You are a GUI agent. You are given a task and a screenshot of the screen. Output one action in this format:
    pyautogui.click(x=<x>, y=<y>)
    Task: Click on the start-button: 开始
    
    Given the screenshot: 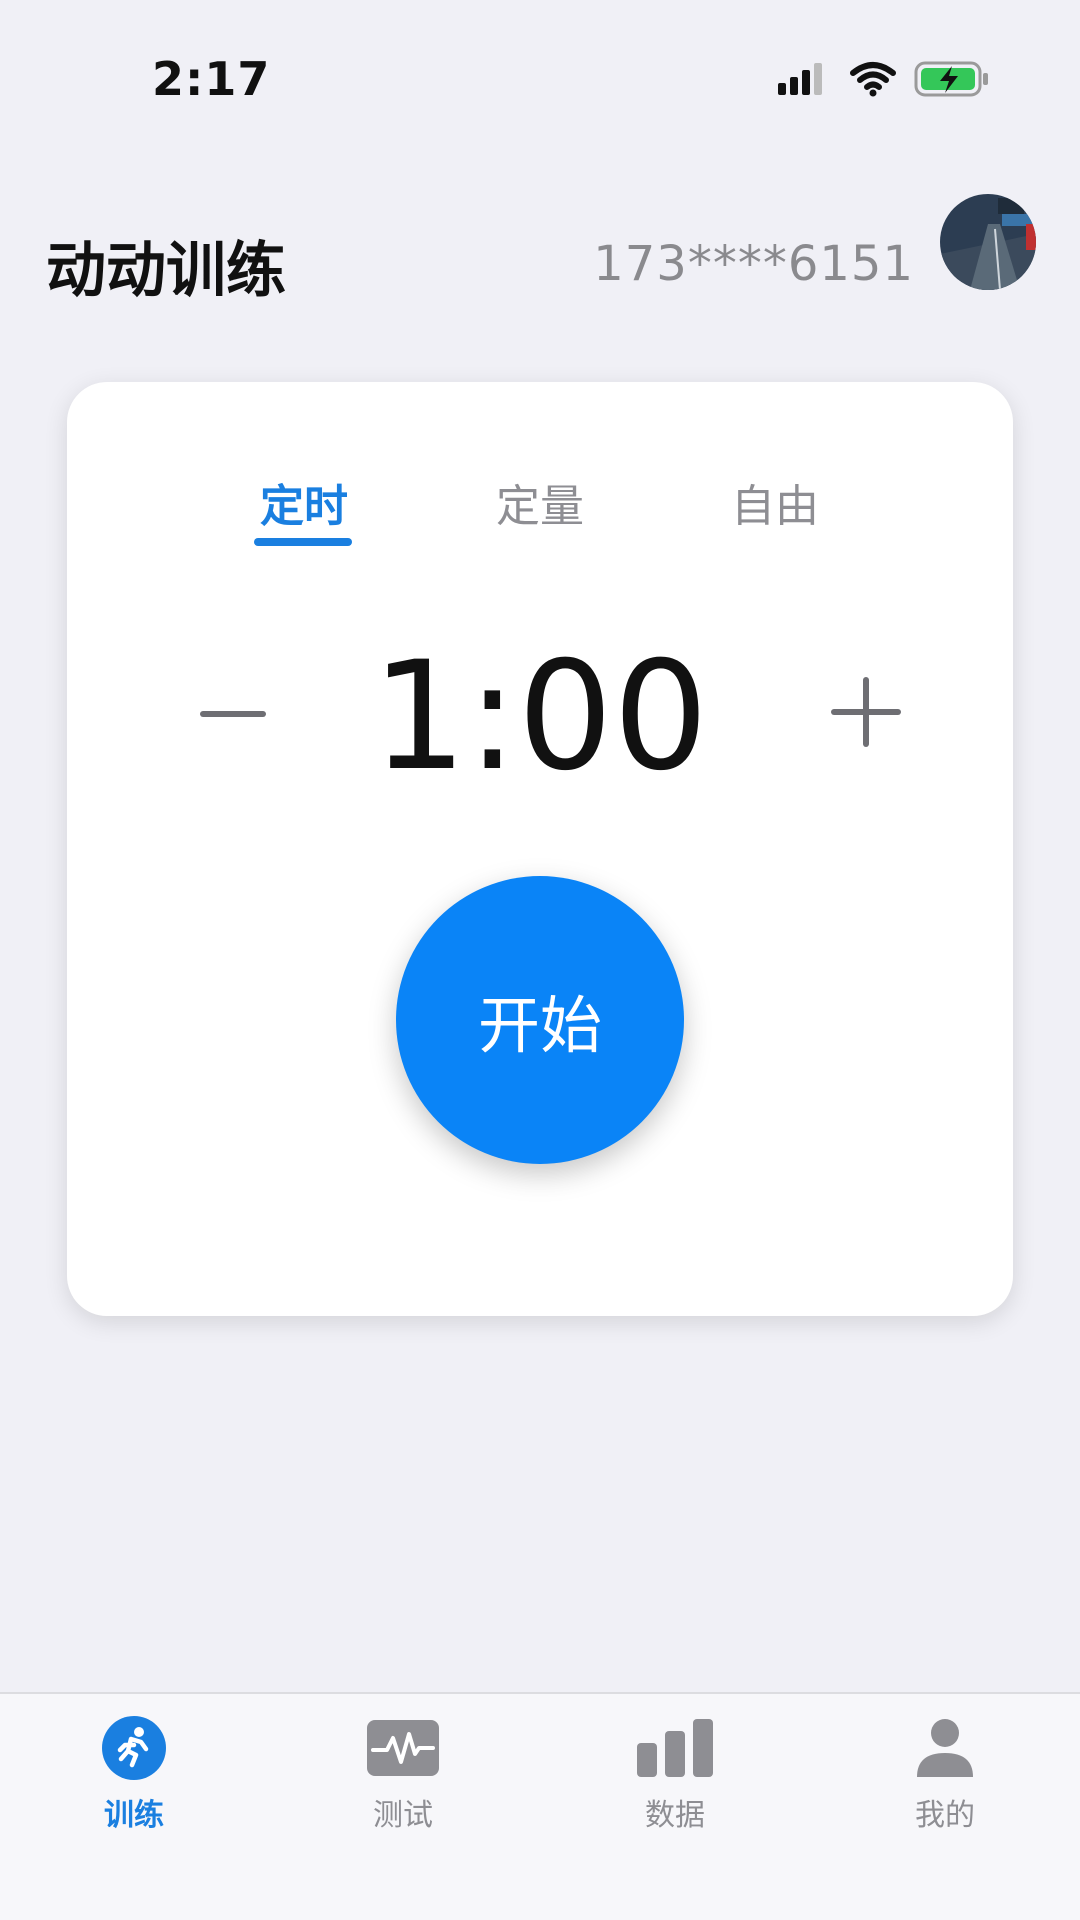 What is the action you would take?
    pyautogui.click(x=540, y=1020)
    